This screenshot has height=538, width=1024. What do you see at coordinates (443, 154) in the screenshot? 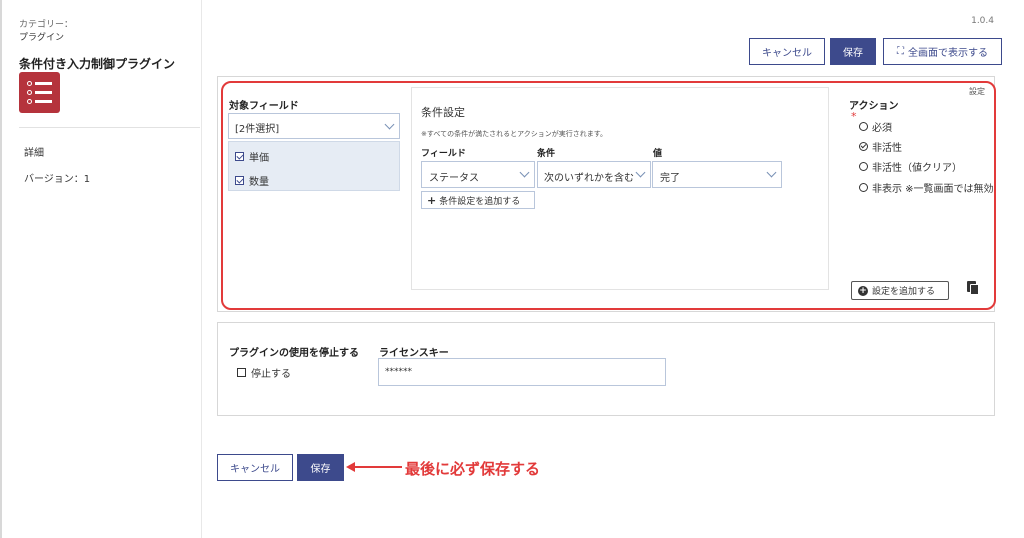
I see `column-header-field: フィールド` at bounding box center [443, 154].